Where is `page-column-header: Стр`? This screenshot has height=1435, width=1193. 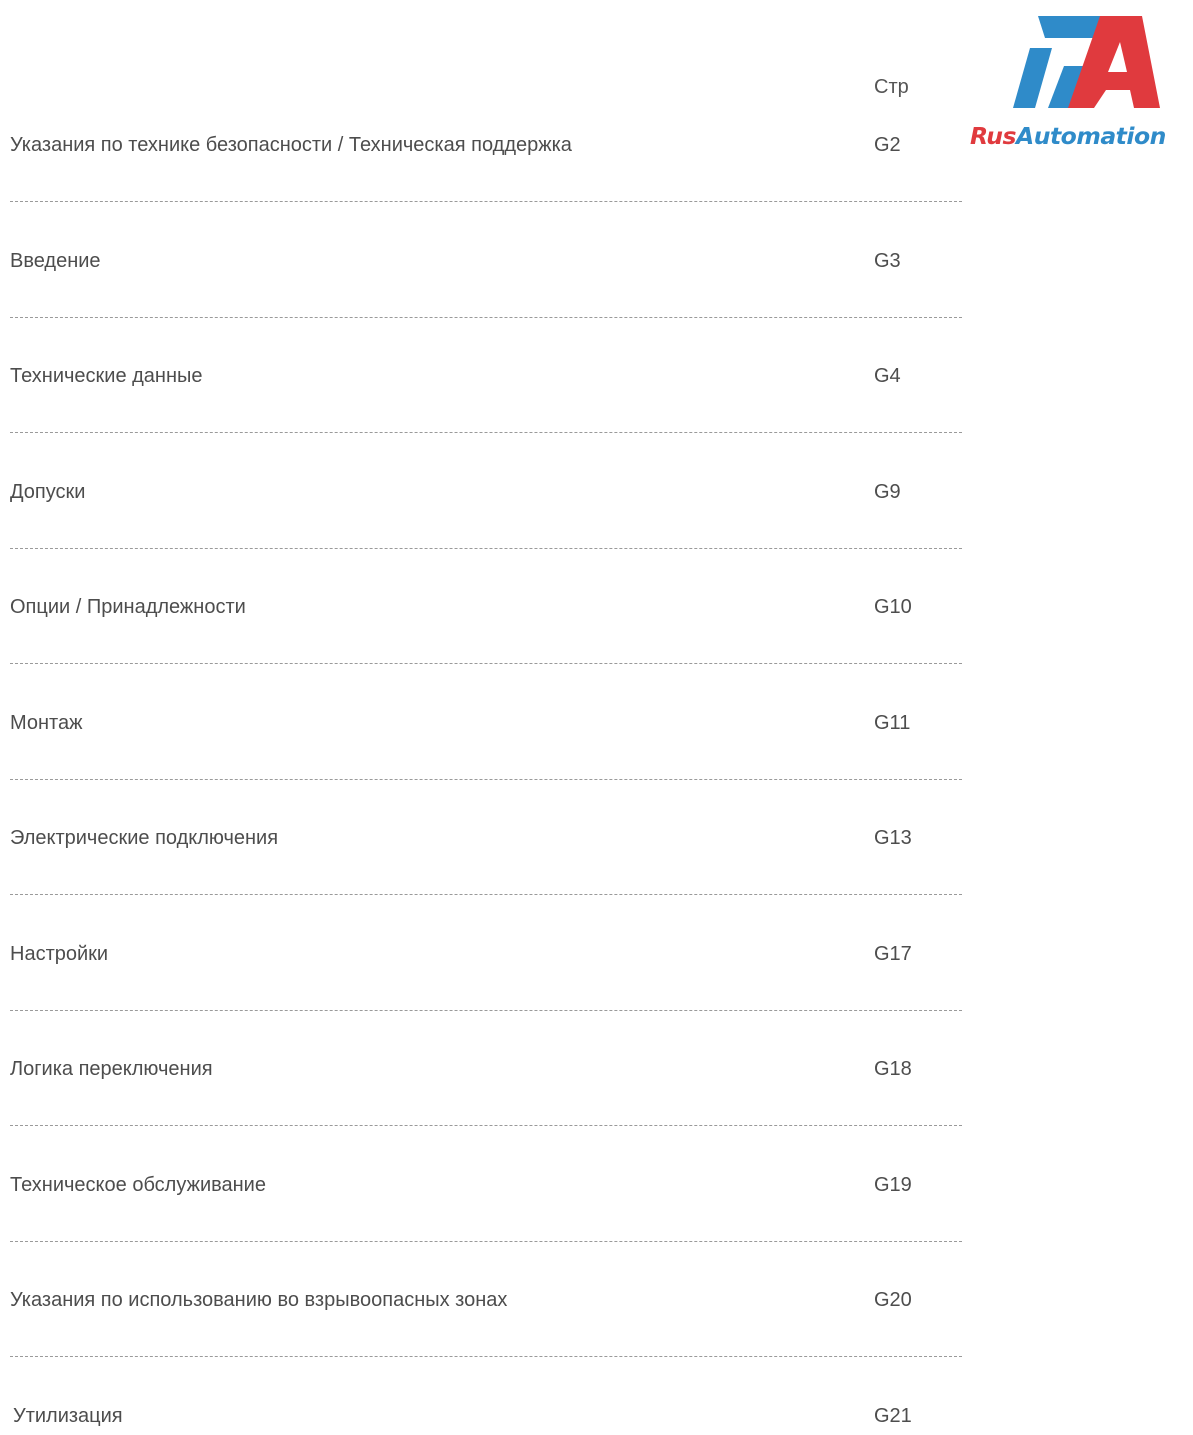
page-column-header: Стр is located at coordinates (891, 87).